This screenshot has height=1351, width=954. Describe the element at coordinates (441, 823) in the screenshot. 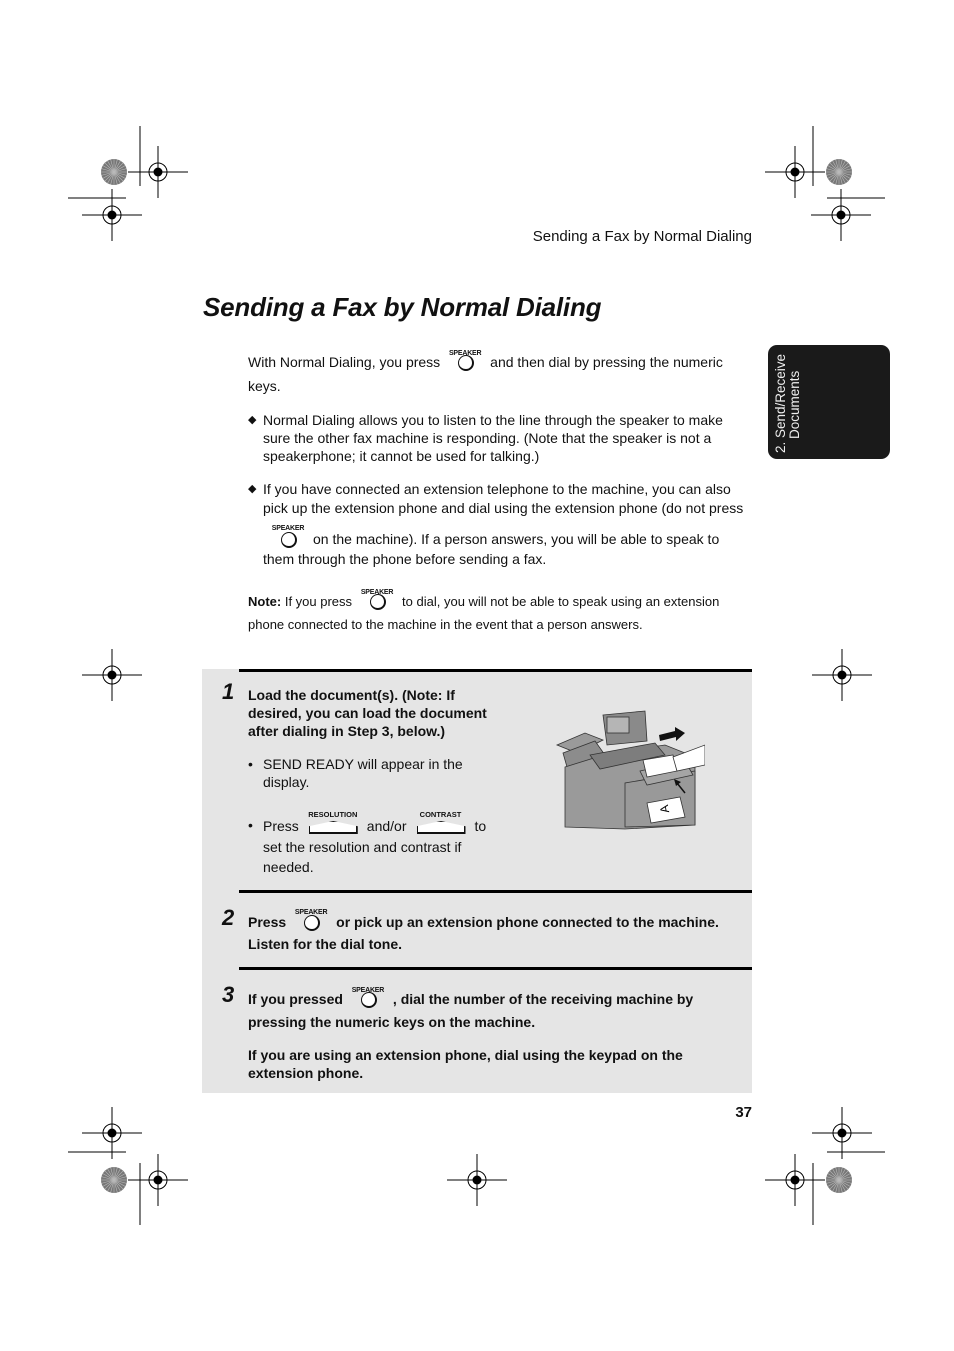

I see `contrast-key-icon: CONTRAST` at that location.